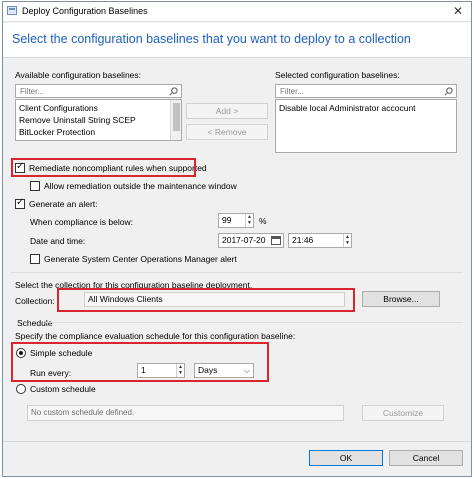  I want to click on available-label: Available configuration baselines:, so click(78, 75).